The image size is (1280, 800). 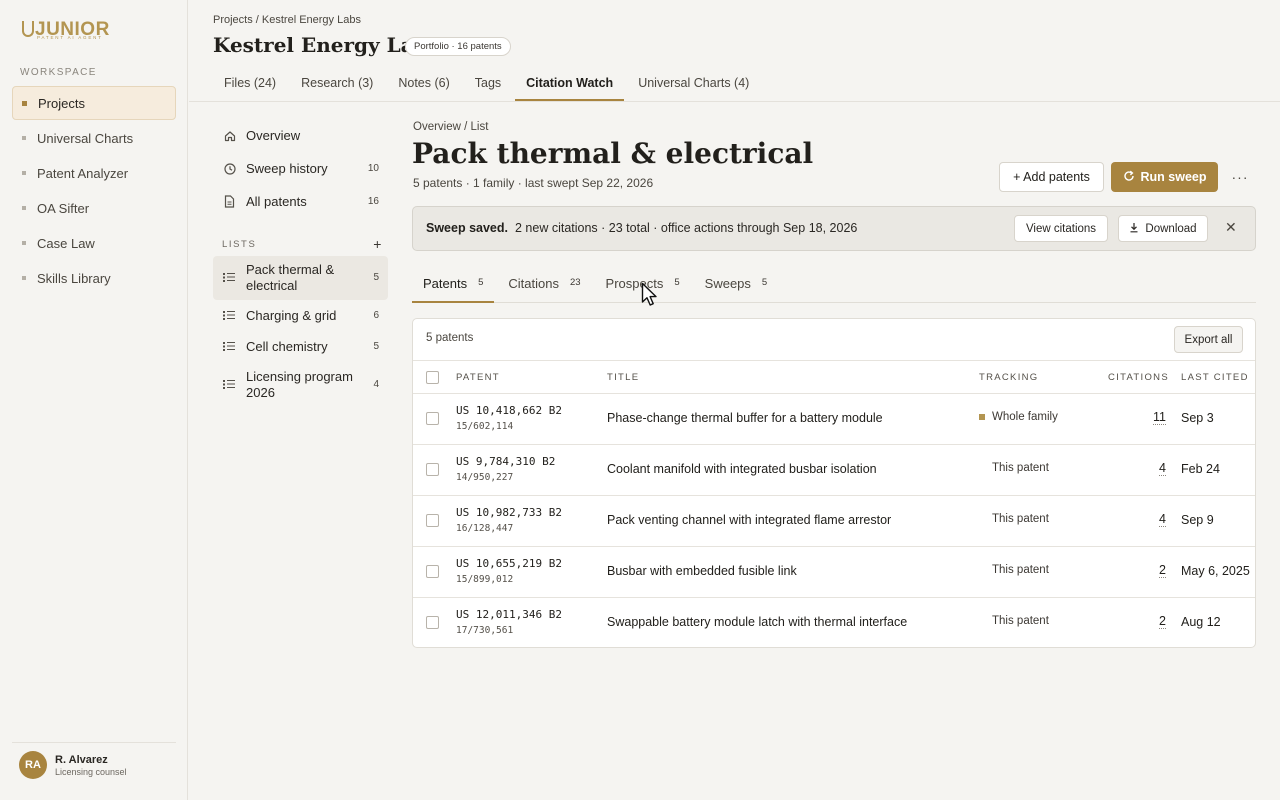 I want to click on subtab-count: 23, so click(x=575, y=282).